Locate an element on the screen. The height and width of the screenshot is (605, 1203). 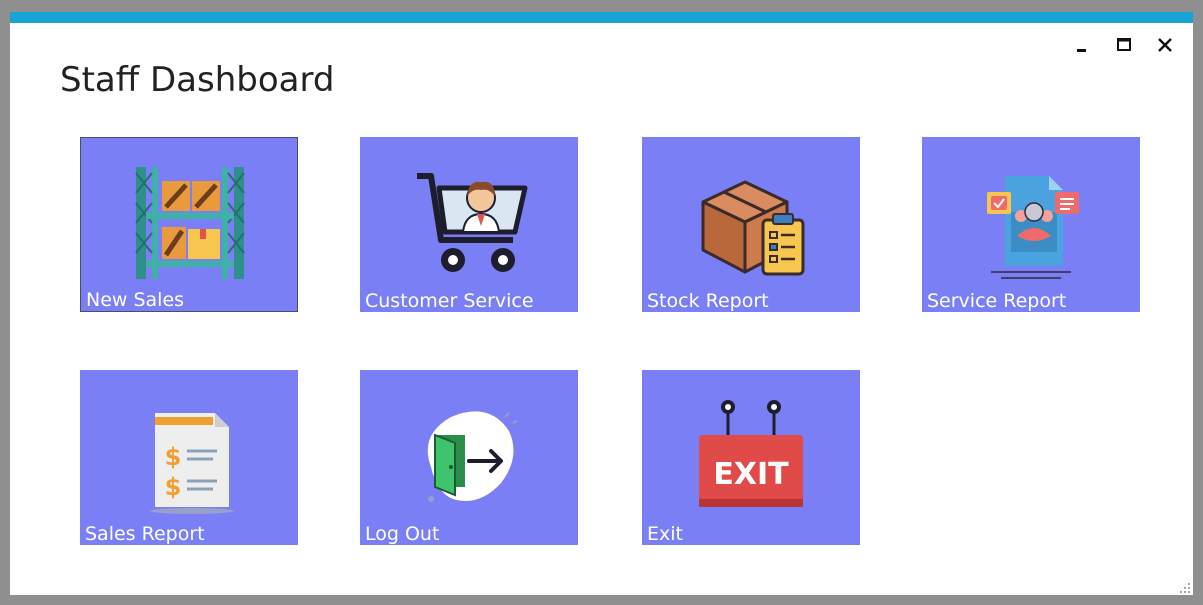
title-accent-bar is located at coordinates (601, 17).